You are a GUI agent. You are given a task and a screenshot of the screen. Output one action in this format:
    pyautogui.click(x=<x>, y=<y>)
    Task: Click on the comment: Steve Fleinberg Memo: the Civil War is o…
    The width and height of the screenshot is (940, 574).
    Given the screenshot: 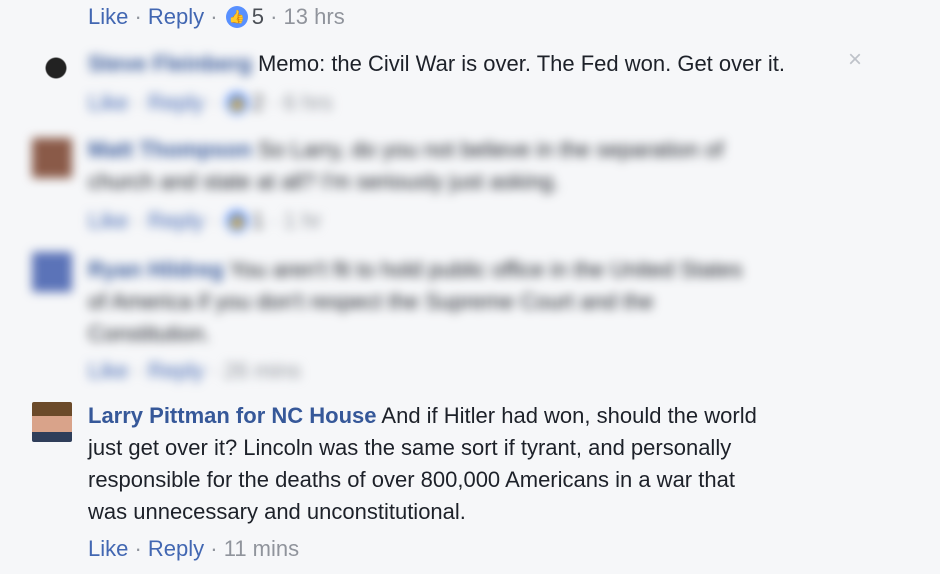 What is the action you would take?
    pyautogui.click(x=468, y=64)
    